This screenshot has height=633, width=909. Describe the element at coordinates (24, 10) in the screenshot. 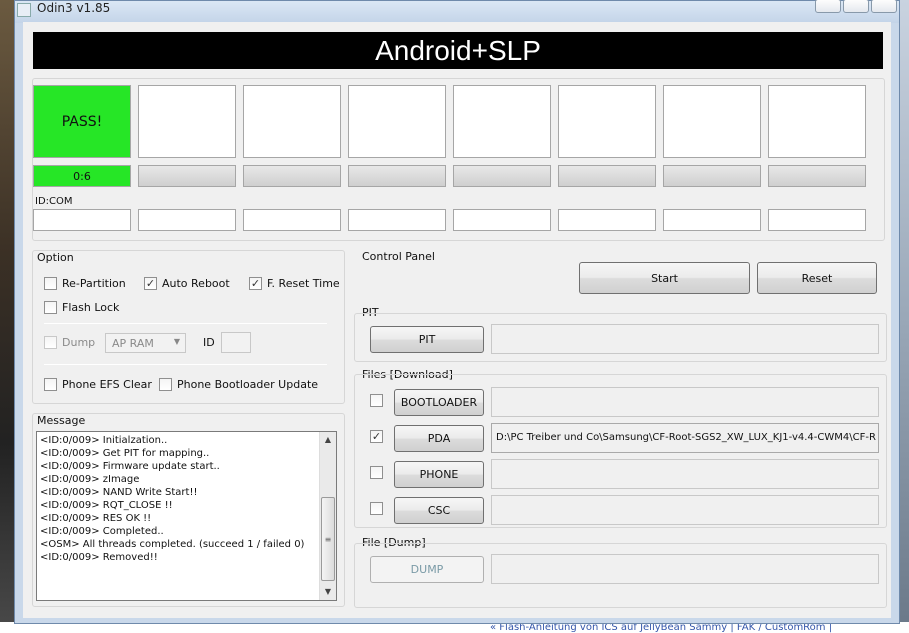

I see `app-icon` at that location.